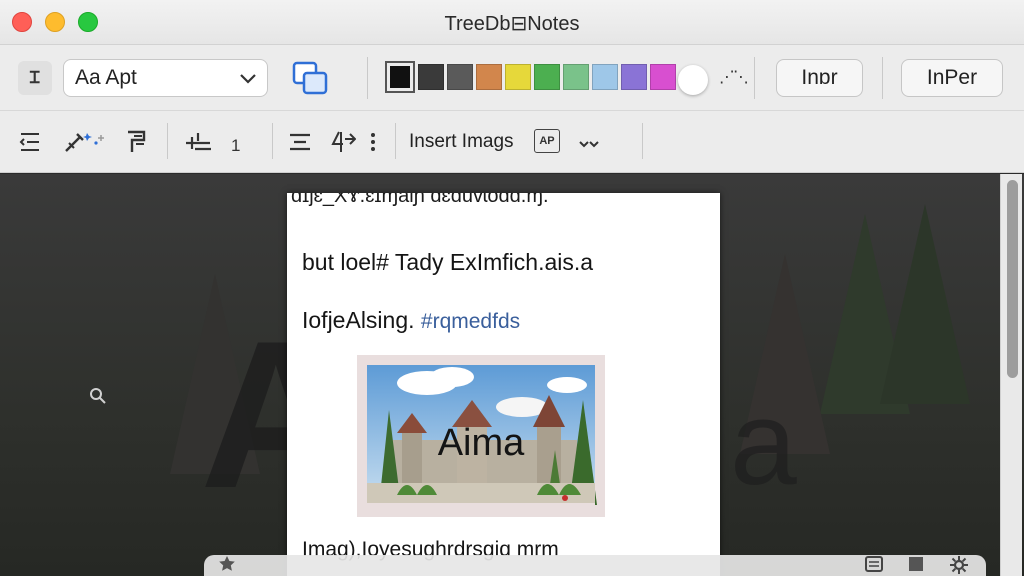 Image resolution: width=1024 pixels, height=576 pixels. Describe the element at coordinates (634, 77) in the screenshot. I see `color-swatch-purple` at that location.